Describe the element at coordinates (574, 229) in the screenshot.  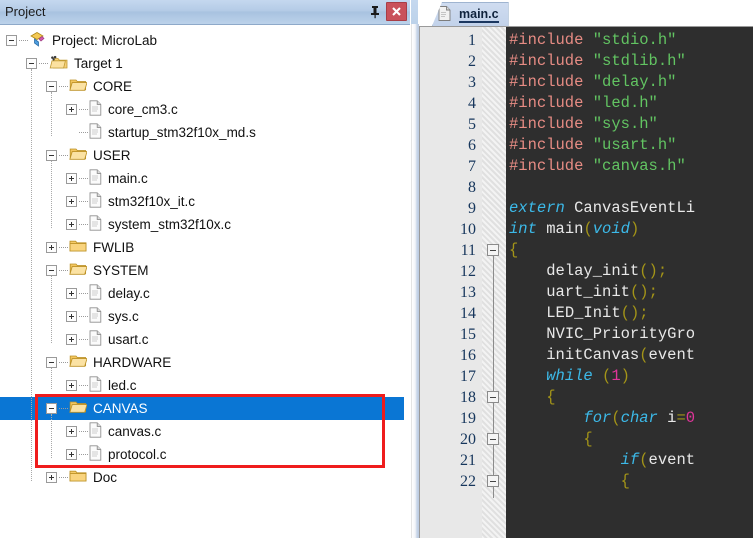
I see `code-line: int main(void)` at that location.